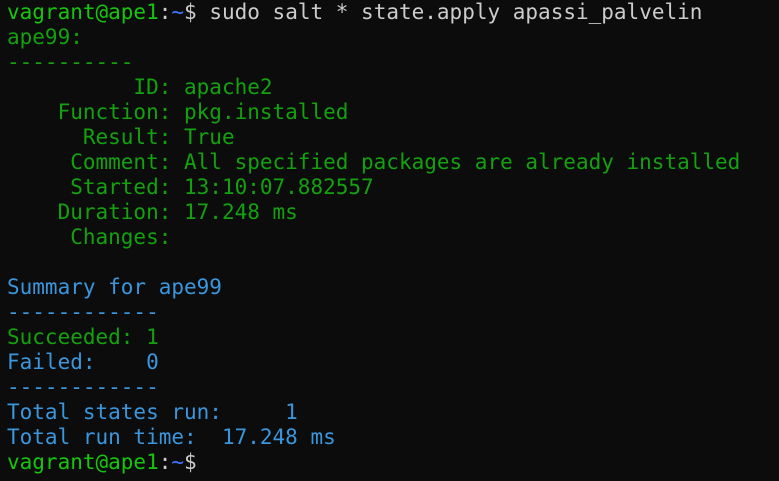  What do you see at coordinates (45, 37) in the screenshot?
I see `minion-name: ape99:` at bounding box center [45, 37].